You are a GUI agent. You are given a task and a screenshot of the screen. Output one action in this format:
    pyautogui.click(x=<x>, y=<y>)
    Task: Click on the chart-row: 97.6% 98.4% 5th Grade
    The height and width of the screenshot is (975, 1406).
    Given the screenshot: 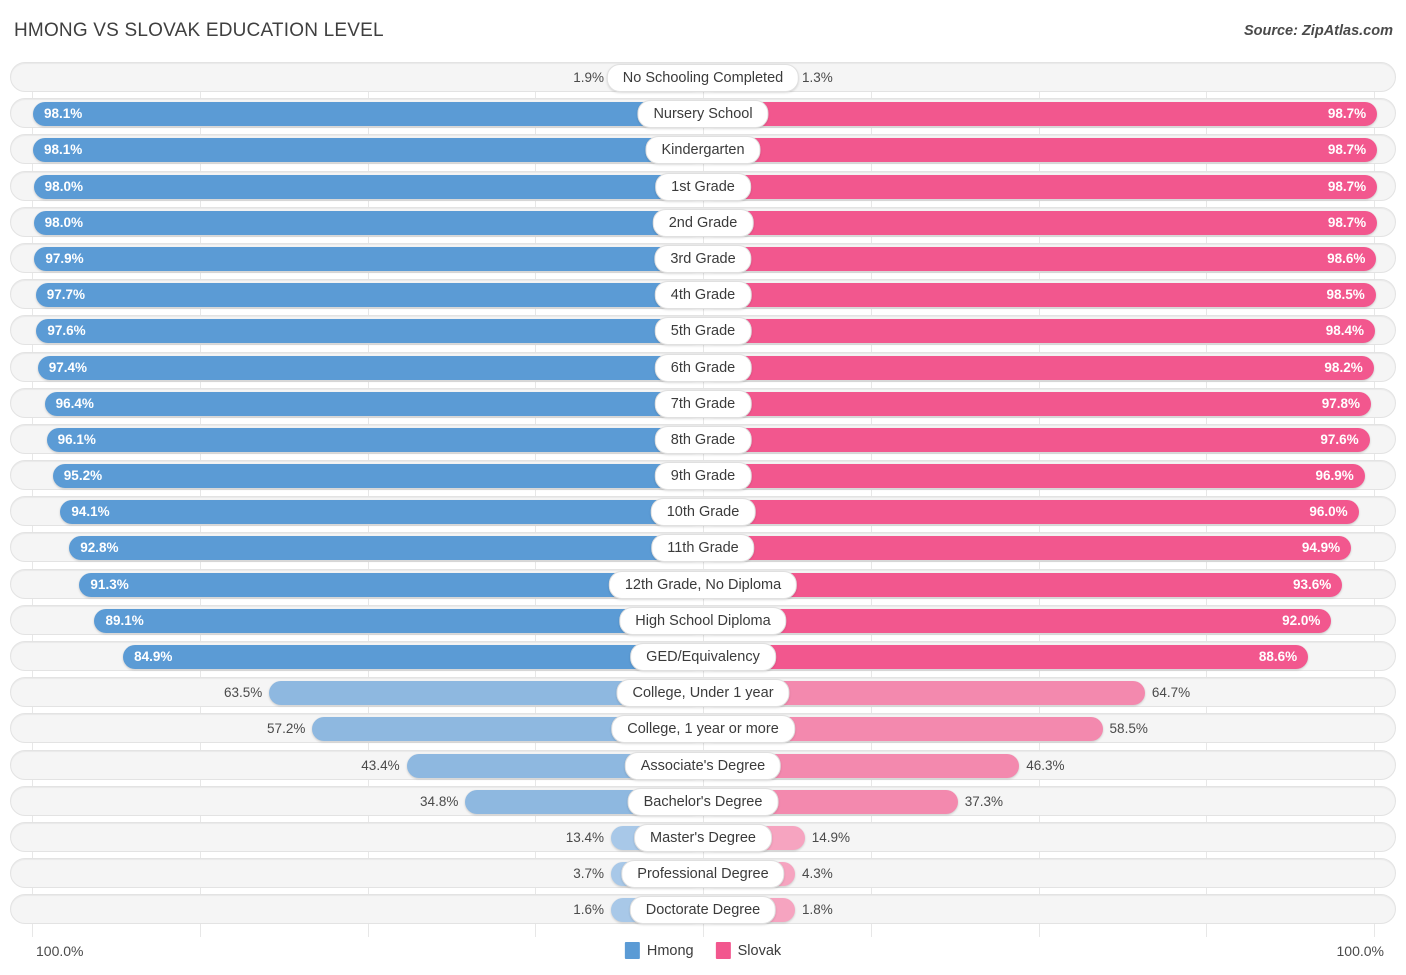 What is the action you would take?
    pyautogui.click(x=703, y=330)
    